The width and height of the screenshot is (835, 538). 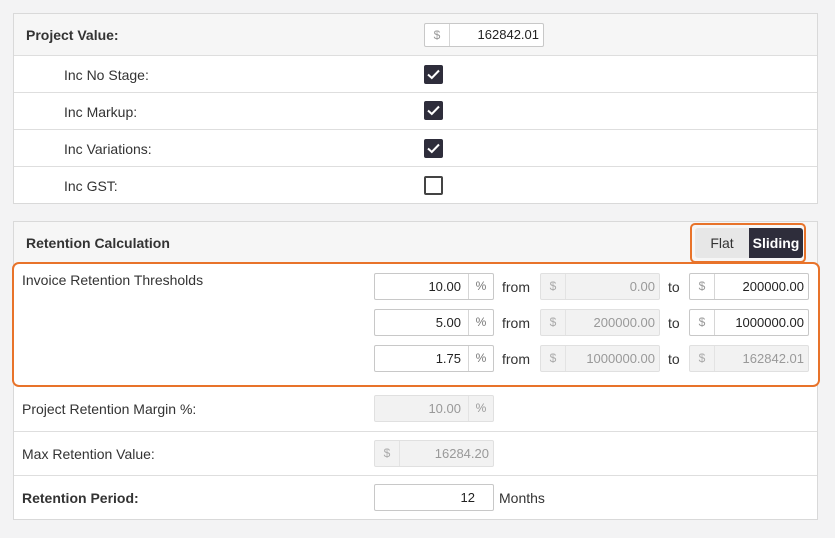 What do you see at coordinates (80, 498) in the screenshot?
I see `retention-period-label: Retention Period:` at bounding box center [80, 498].